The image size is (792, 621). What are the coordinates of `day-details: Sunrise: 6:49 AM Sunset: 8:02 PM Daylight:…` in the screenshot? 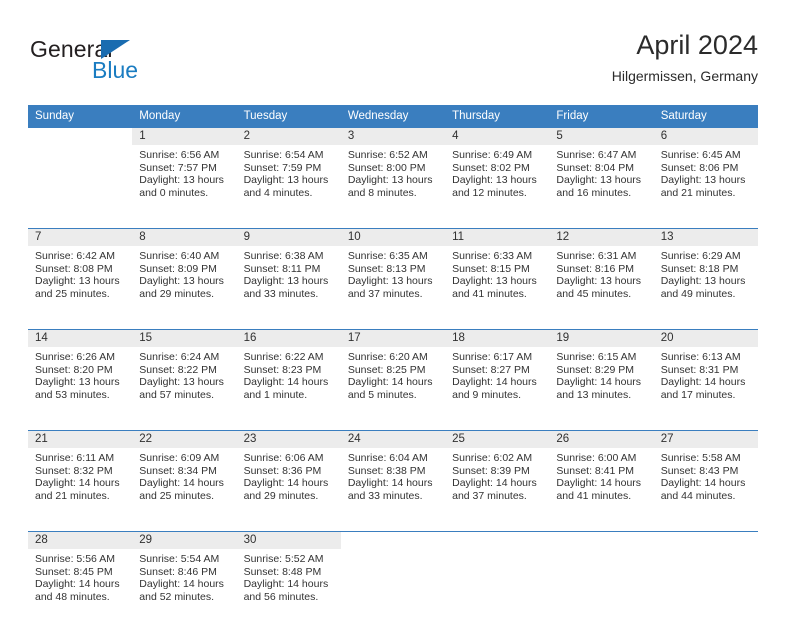 It's located at (497, 172).